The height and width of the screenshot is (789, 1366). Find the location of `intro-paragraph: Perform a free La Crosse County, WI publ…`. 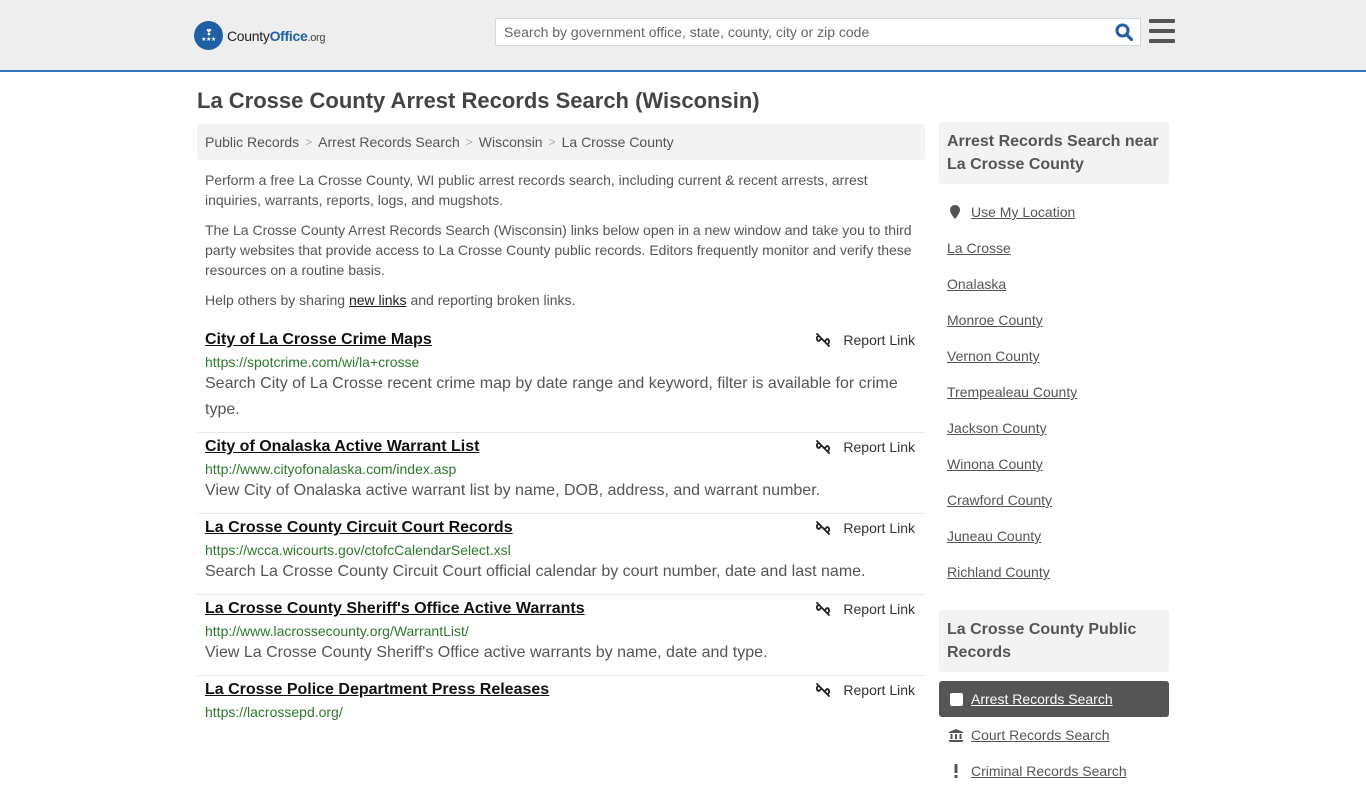

intro-paragraph: Perform a free La Crosse County, WI publ… is located at coordinates (536, 190).